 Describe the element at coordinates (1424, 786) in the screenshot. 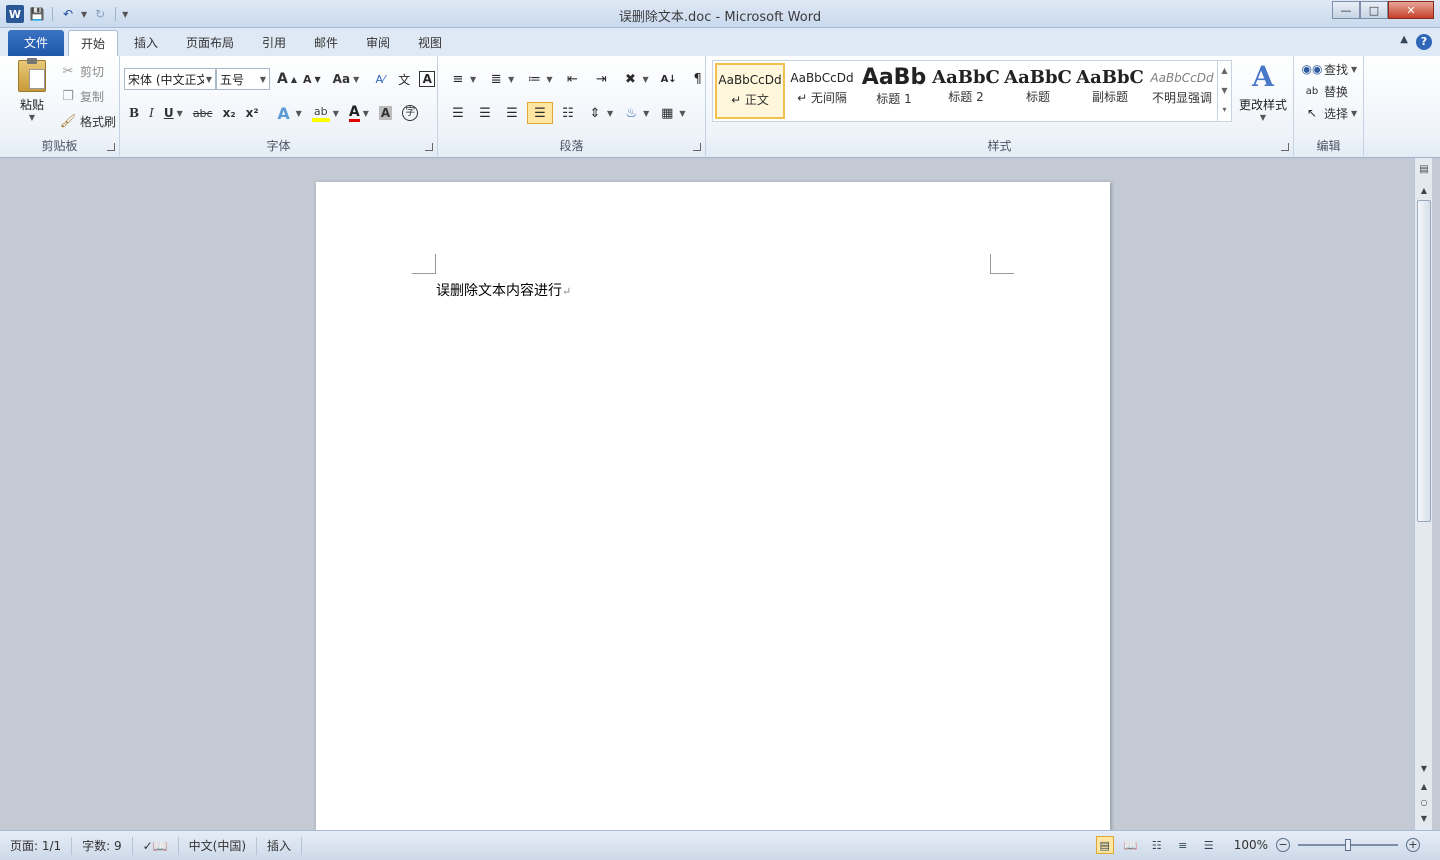

I see `previous-page-icon: ▲` at that location.